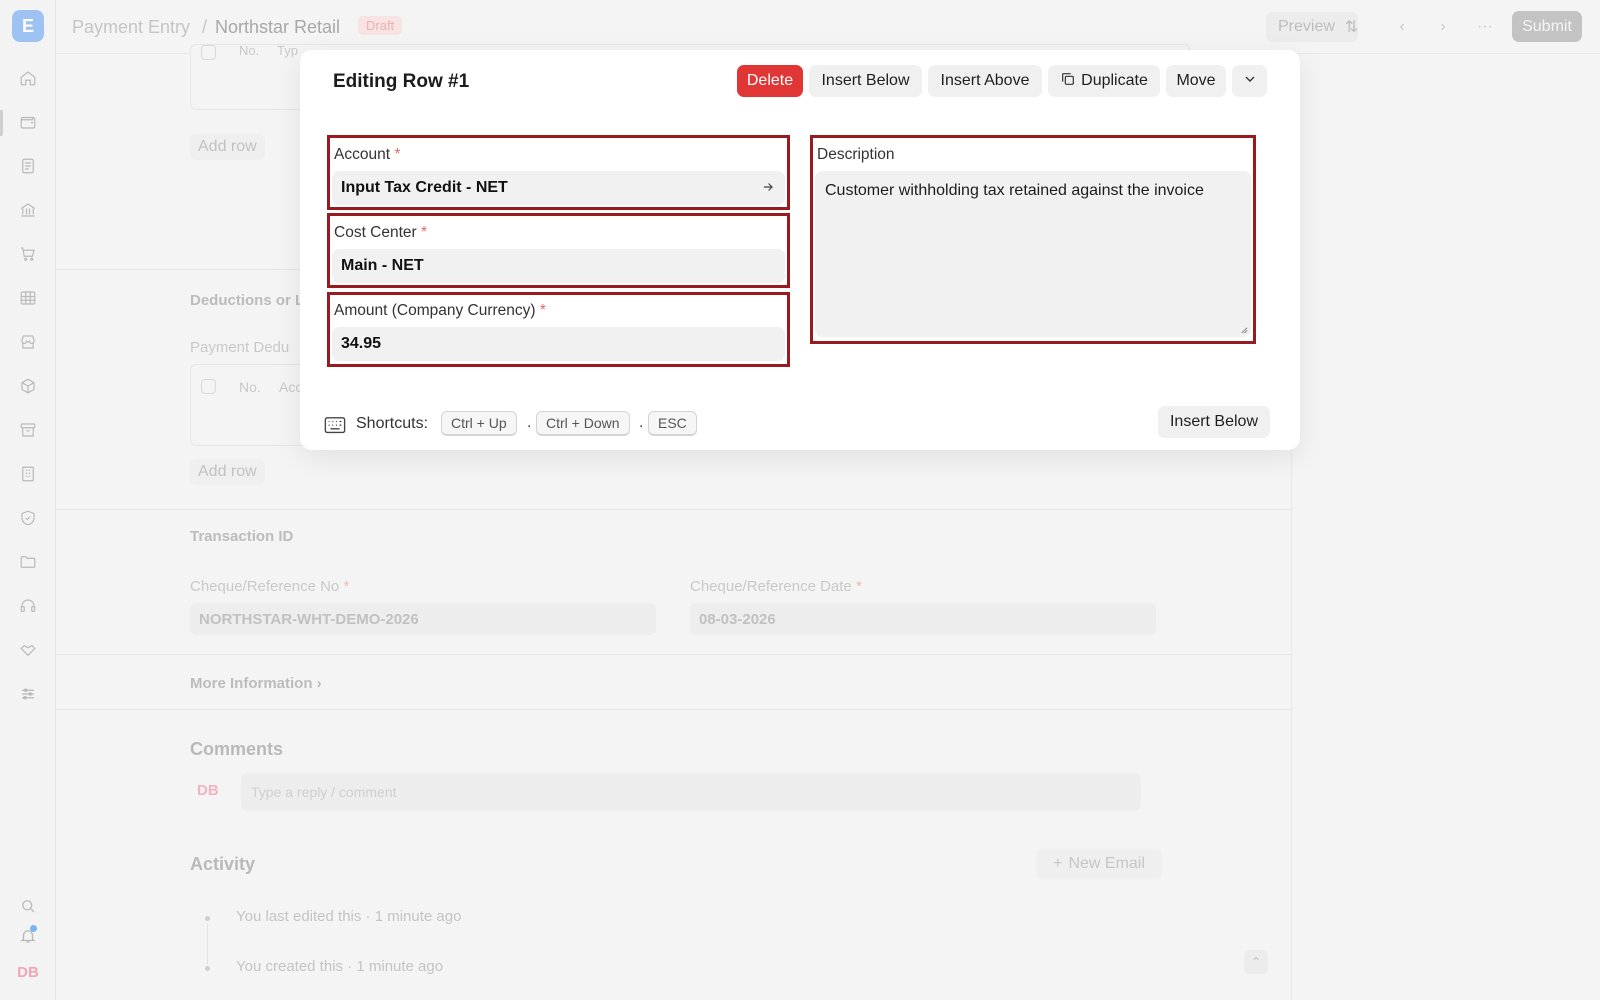  Describe the element at coordinates (401, 81) in the screenshot. I see `dialog-title: Editing Row #1` at that location.